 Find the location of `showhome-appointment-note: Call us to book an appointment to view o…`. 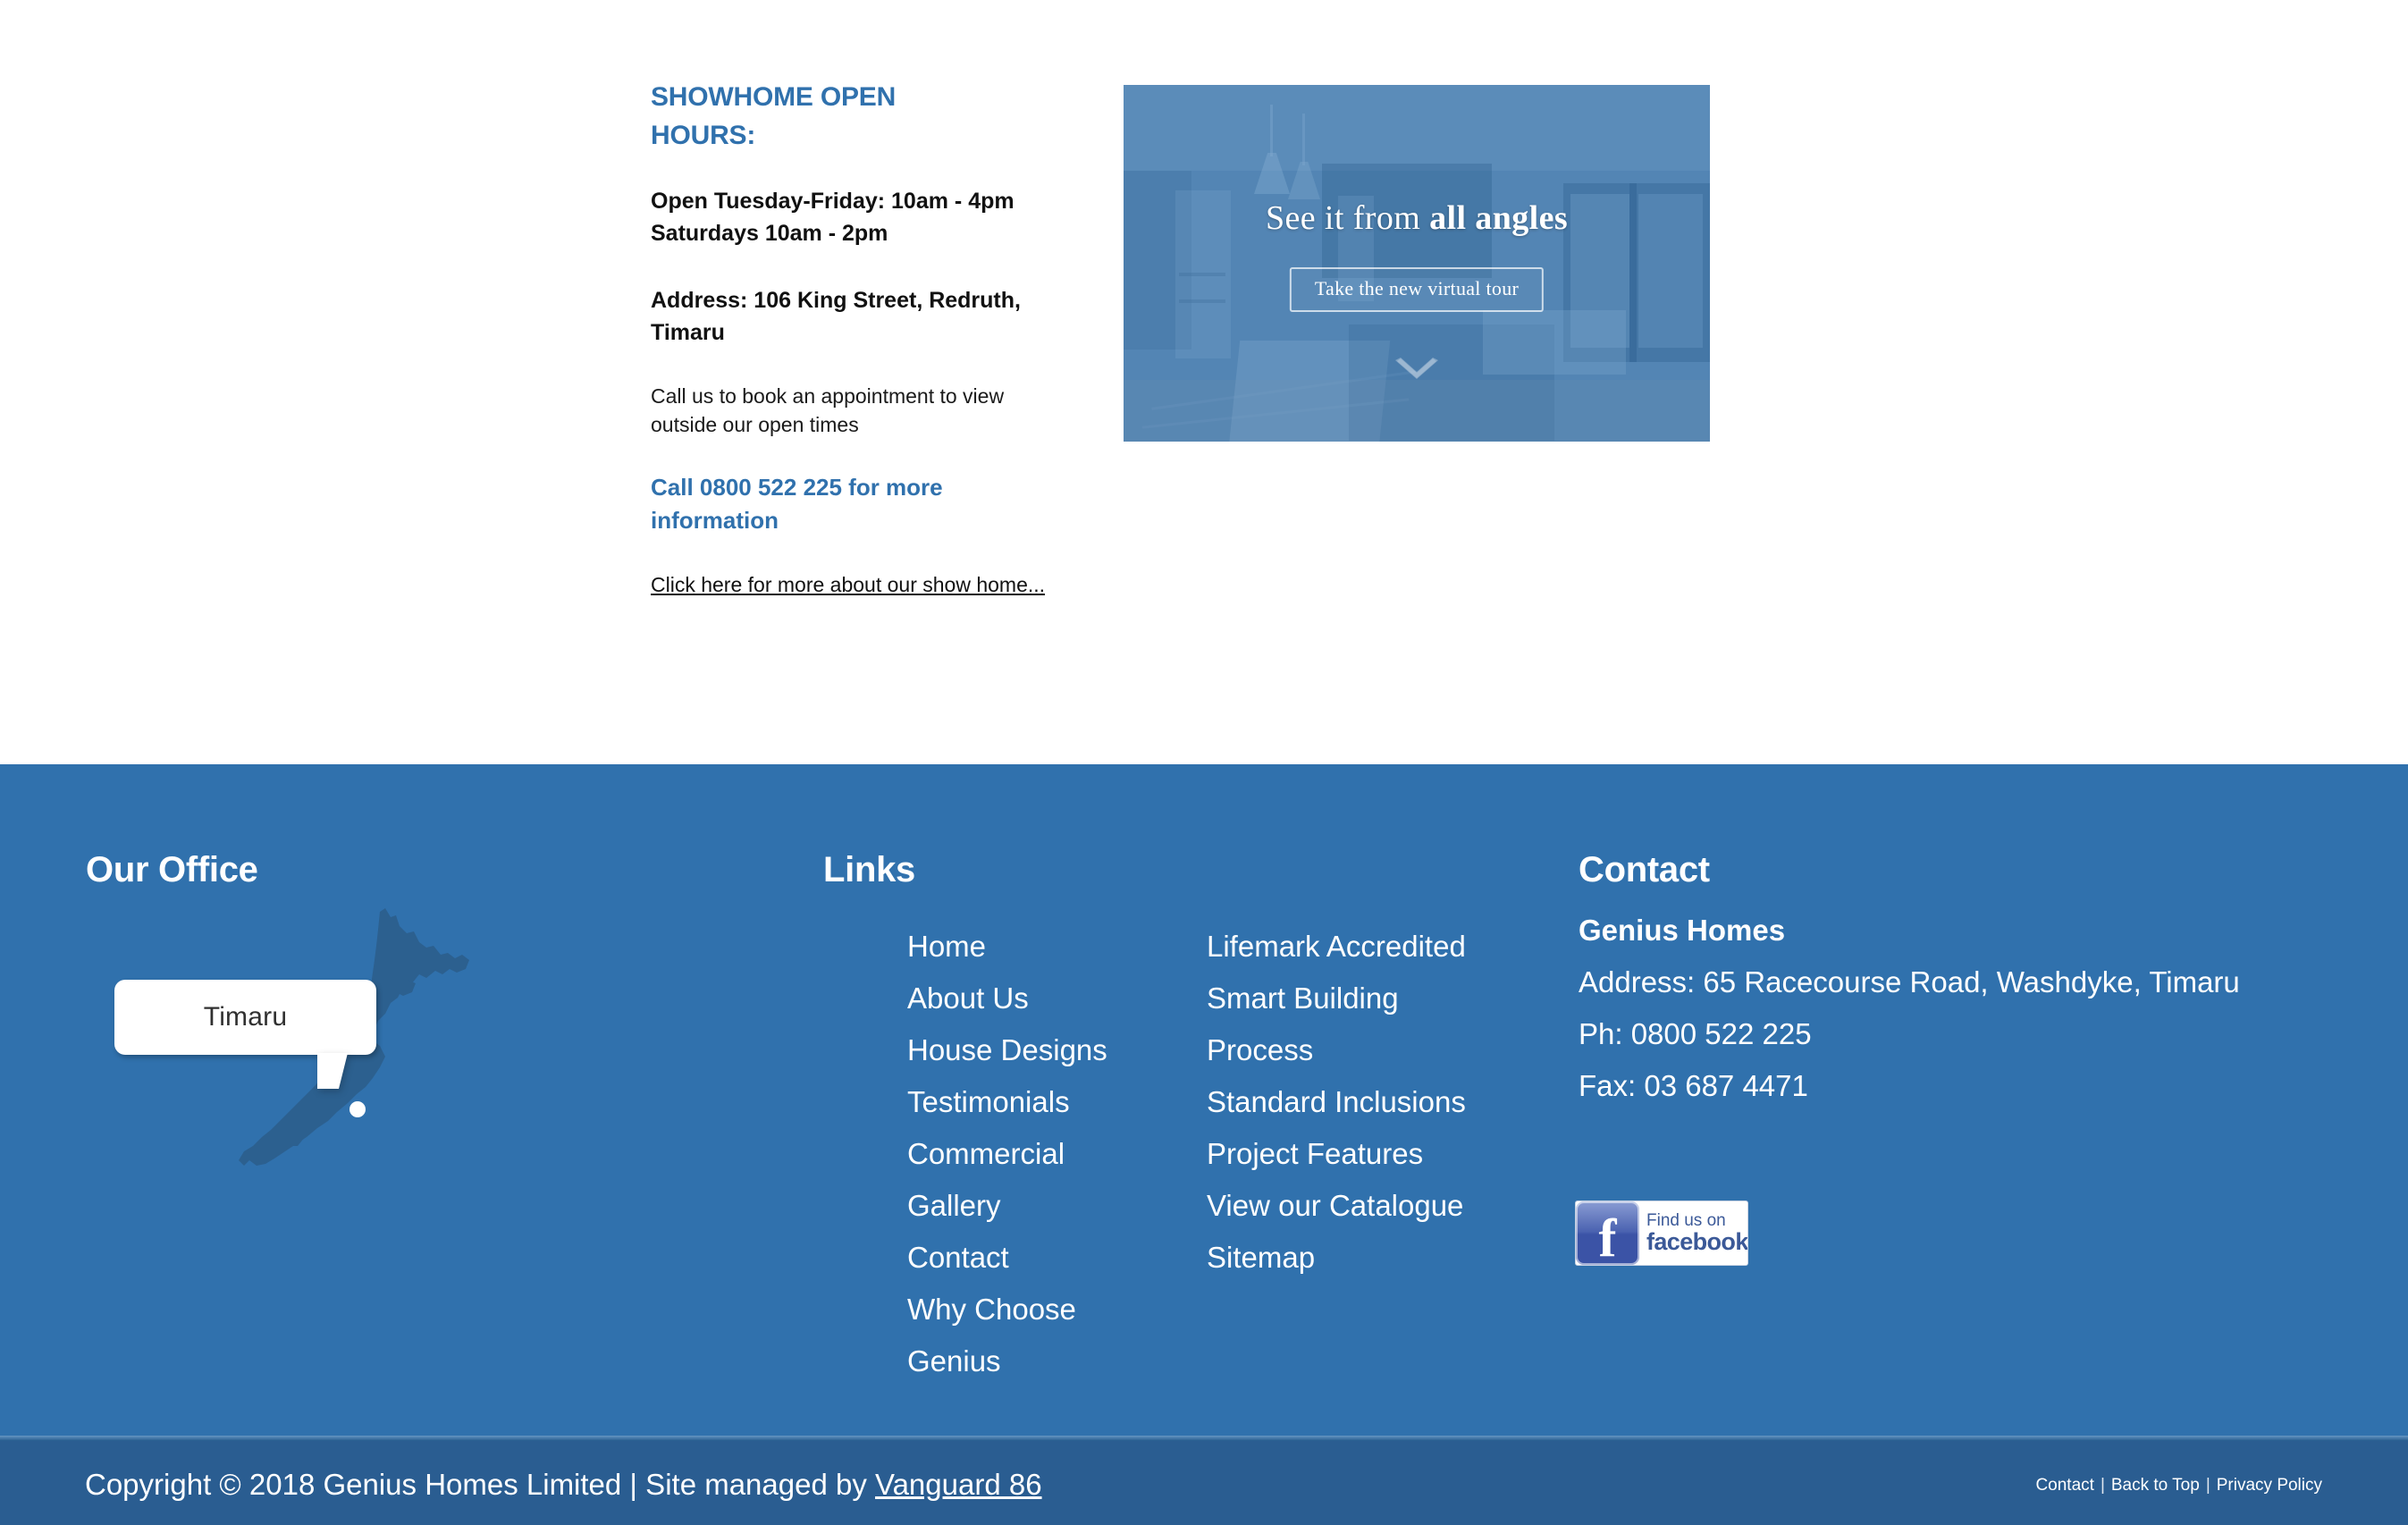

showhome-appointment-note: Call us to book an appointment to view o… is located at coordinates (828, 410).